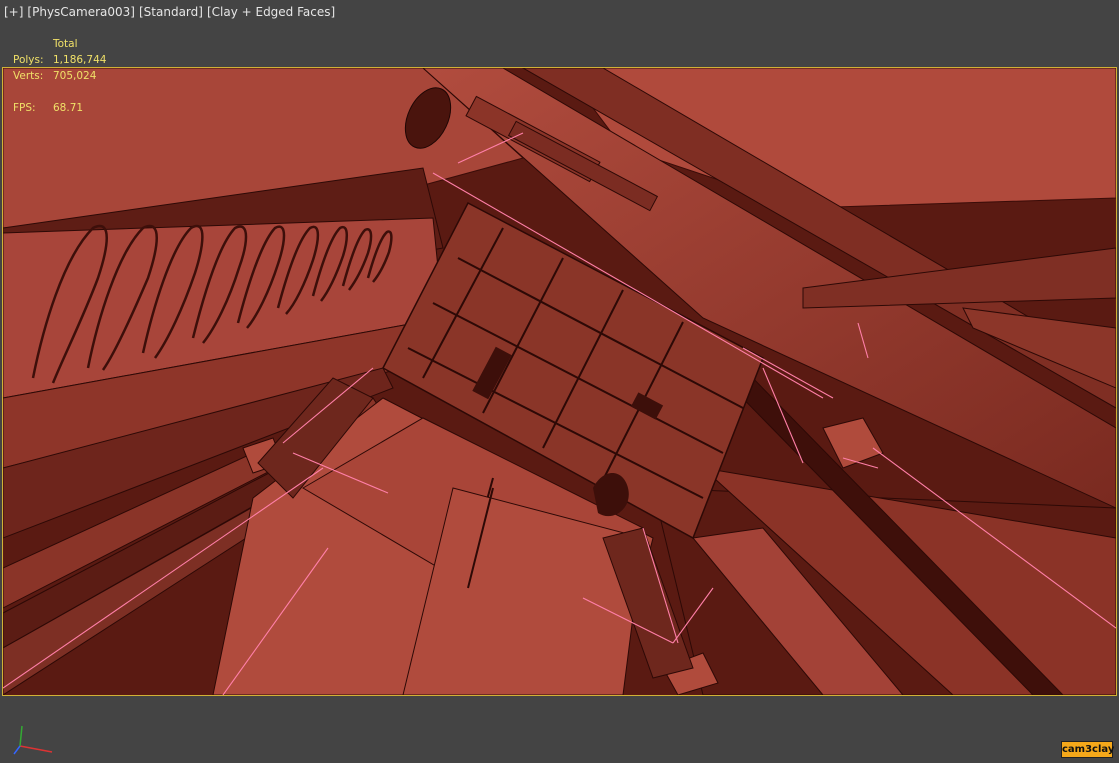 Image resolution: width=1119 pixels, height=763 pixels. Describe the element at coordinates (81, 12) in the screenshot. I see `viewport-camera-menu: [PhysCamera003]` at that location.